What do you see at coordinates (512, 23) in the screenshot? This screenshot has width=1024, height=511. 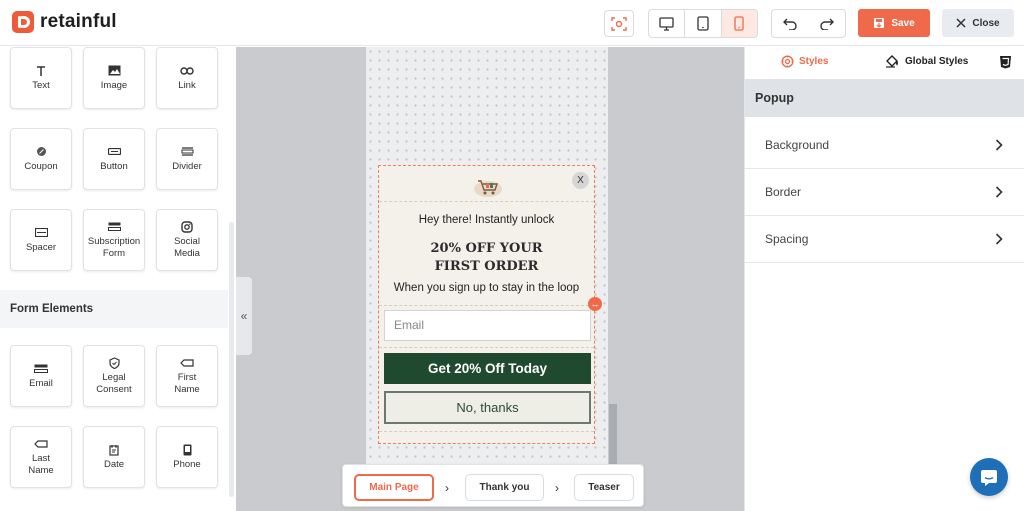 I see `top-bar: retainful Save Close` at bounding box center [512, 23].